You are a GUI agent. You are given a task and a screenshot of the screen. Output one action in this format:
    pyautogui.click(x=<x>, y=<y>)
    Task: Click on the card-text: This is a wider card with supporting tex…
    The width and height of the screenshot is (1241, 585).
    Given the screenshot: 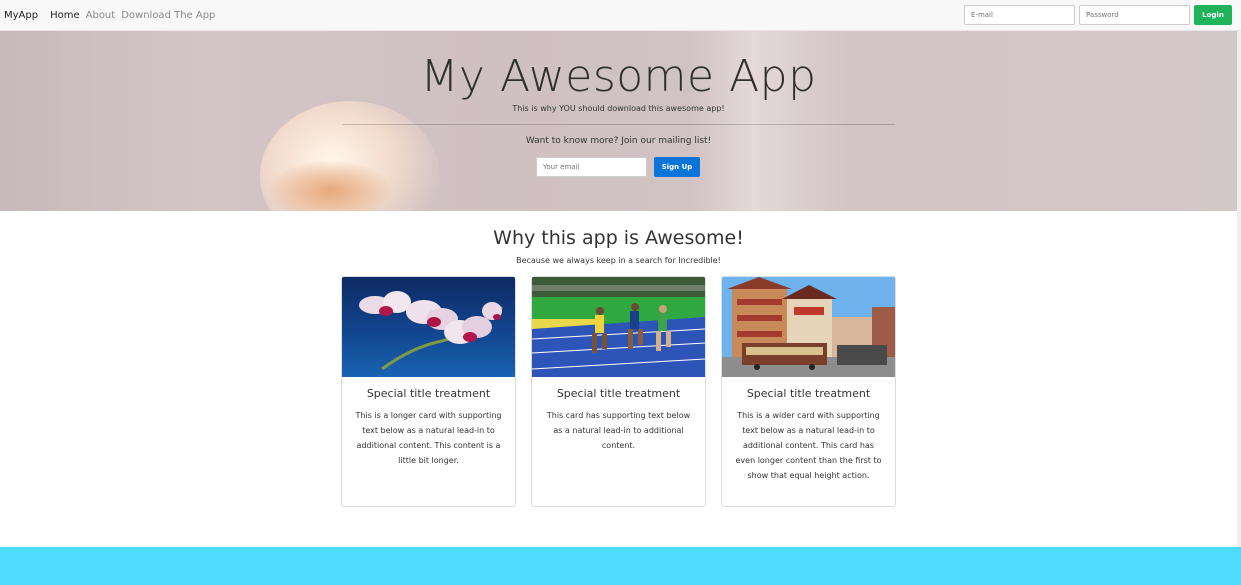 What is the action you would take?
    pyautogui.click(x=808, y=445)
    